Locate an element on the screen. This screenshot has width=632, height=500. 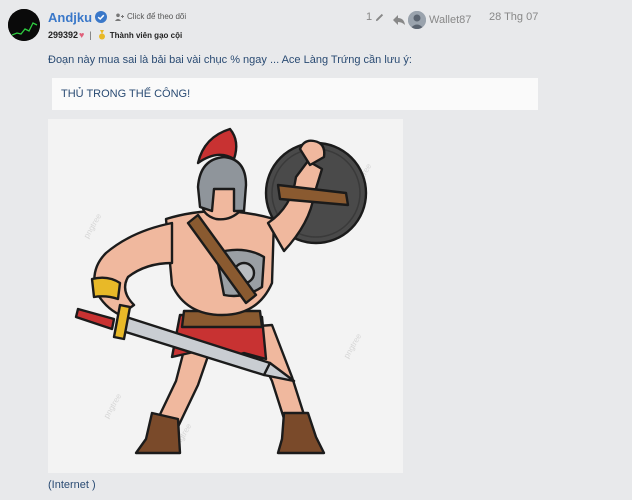
quote-block: THỦ TRONG THẾ CÔNG! is located at coordinates (295, 94).